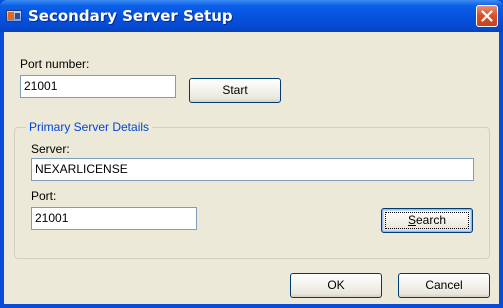  I want to click on start-button: Start, so click(235, 90).